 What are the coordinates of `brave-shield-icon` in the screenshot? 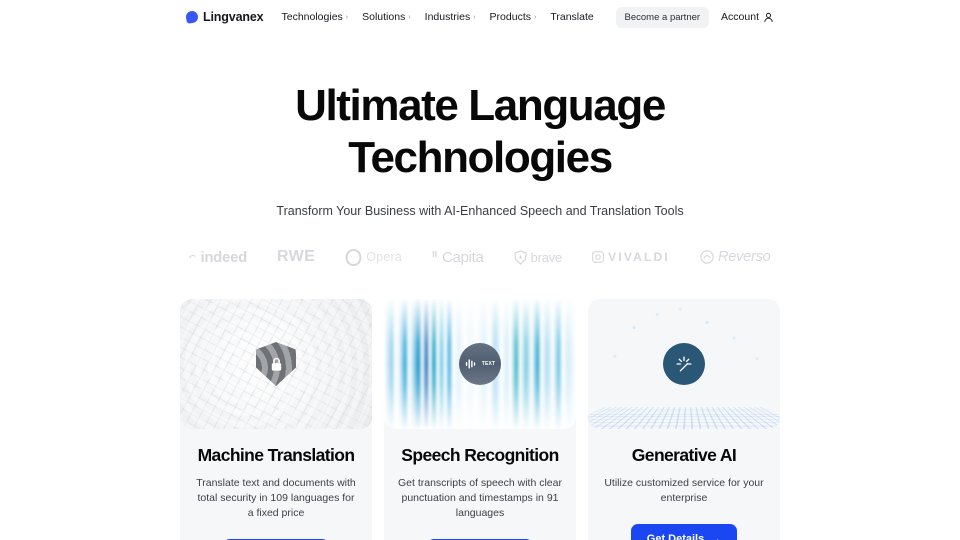 It's located at (520, 257).